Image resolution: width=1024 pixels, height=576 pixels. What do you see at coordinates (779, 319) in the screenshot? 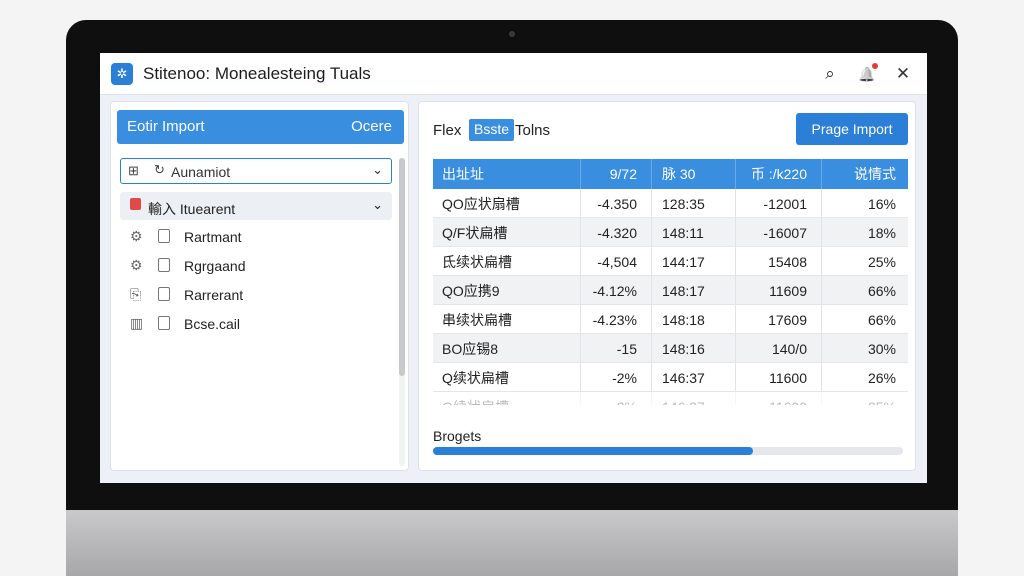
I see `table-cell: 17609` at bounding box center [779, 319].